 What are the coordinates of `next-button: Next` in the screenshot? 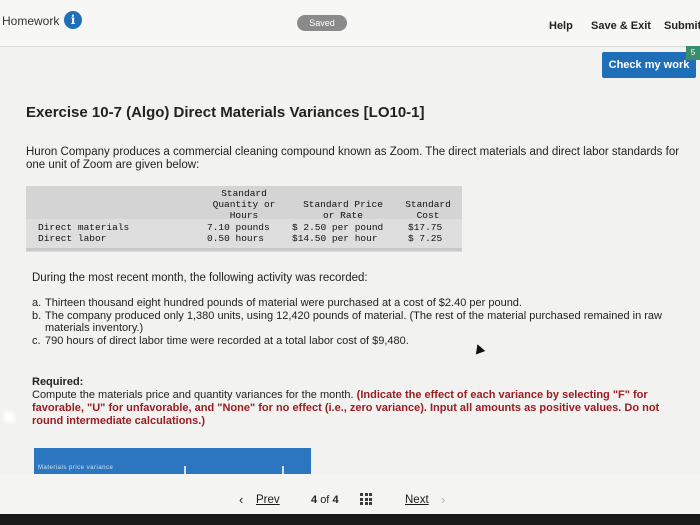 It's located at (417, 500).